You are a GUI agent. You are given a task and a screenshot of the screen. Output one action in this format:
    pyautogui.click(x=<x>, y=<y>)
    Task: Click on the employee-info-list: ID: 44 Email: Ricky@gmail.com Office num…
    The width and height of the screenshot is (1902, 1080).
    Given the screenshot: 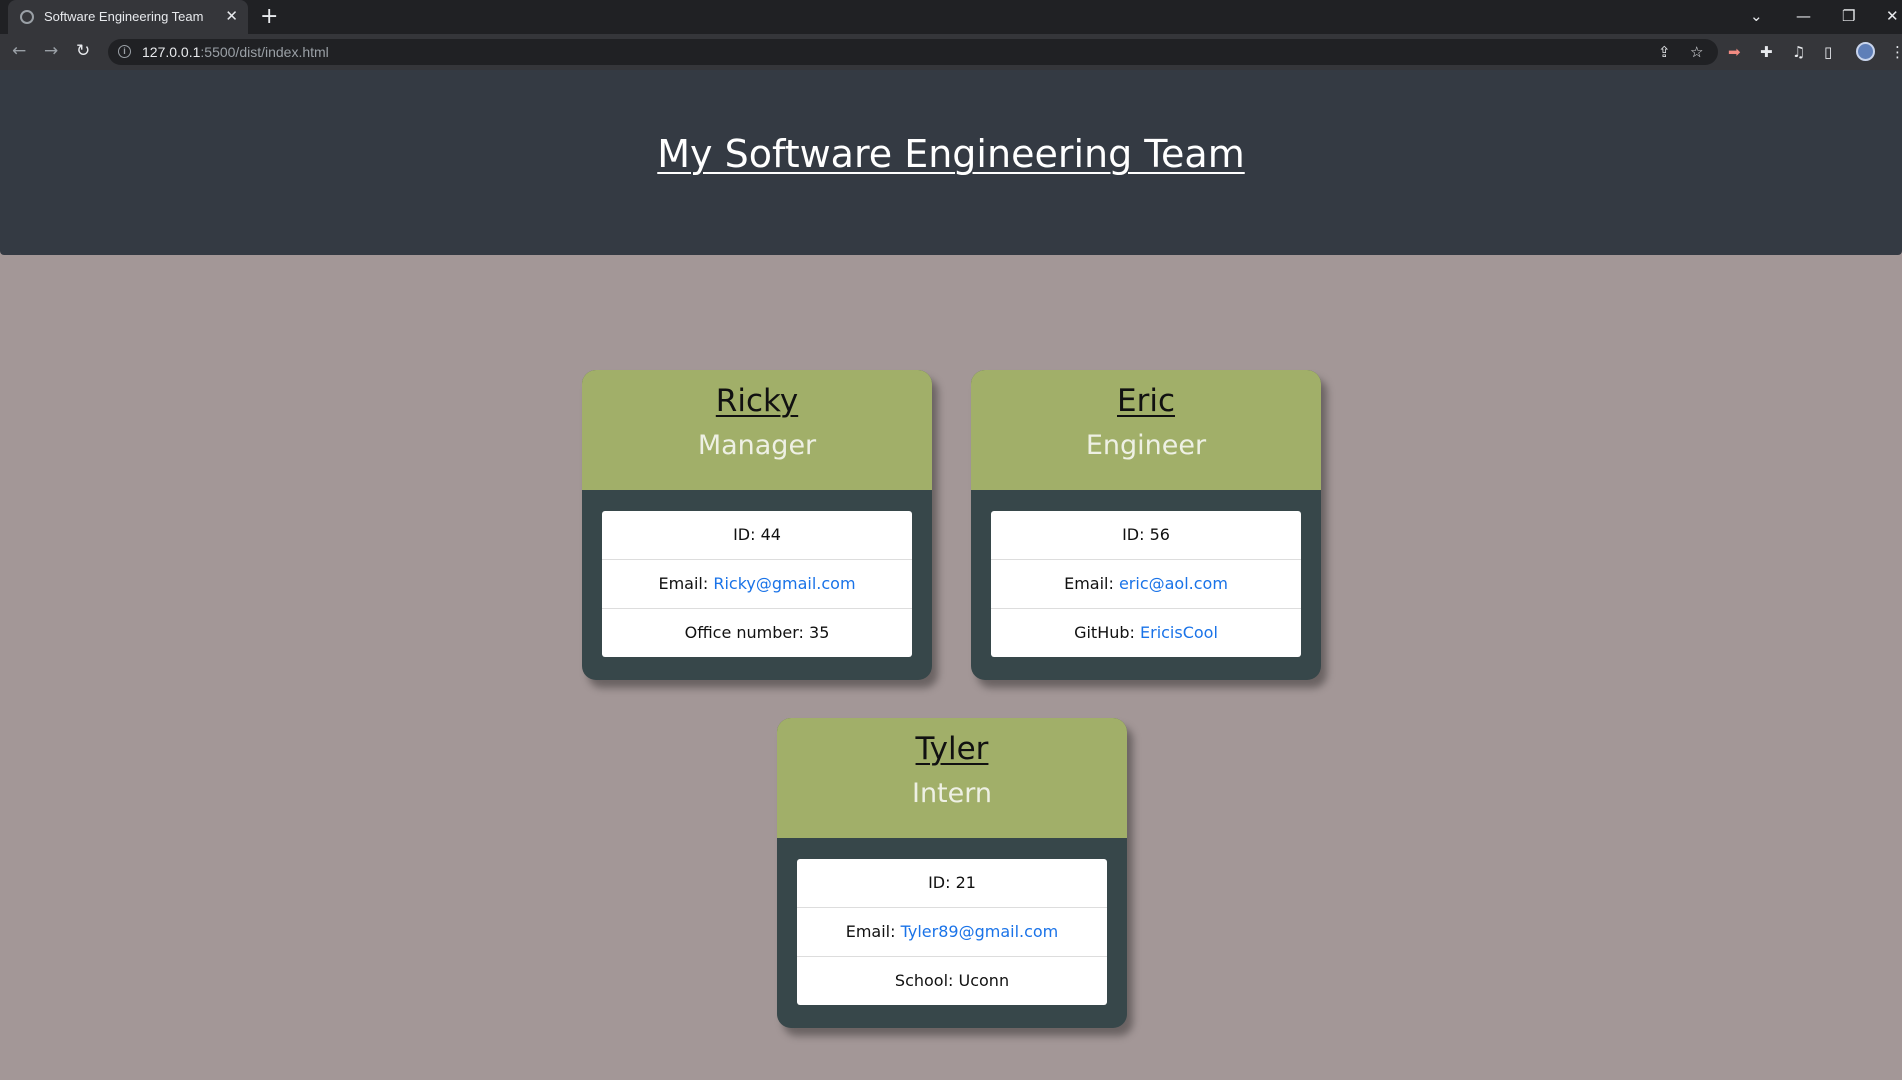 What is the action you would take?
    pyautogui.click(x=757, y=584)
    